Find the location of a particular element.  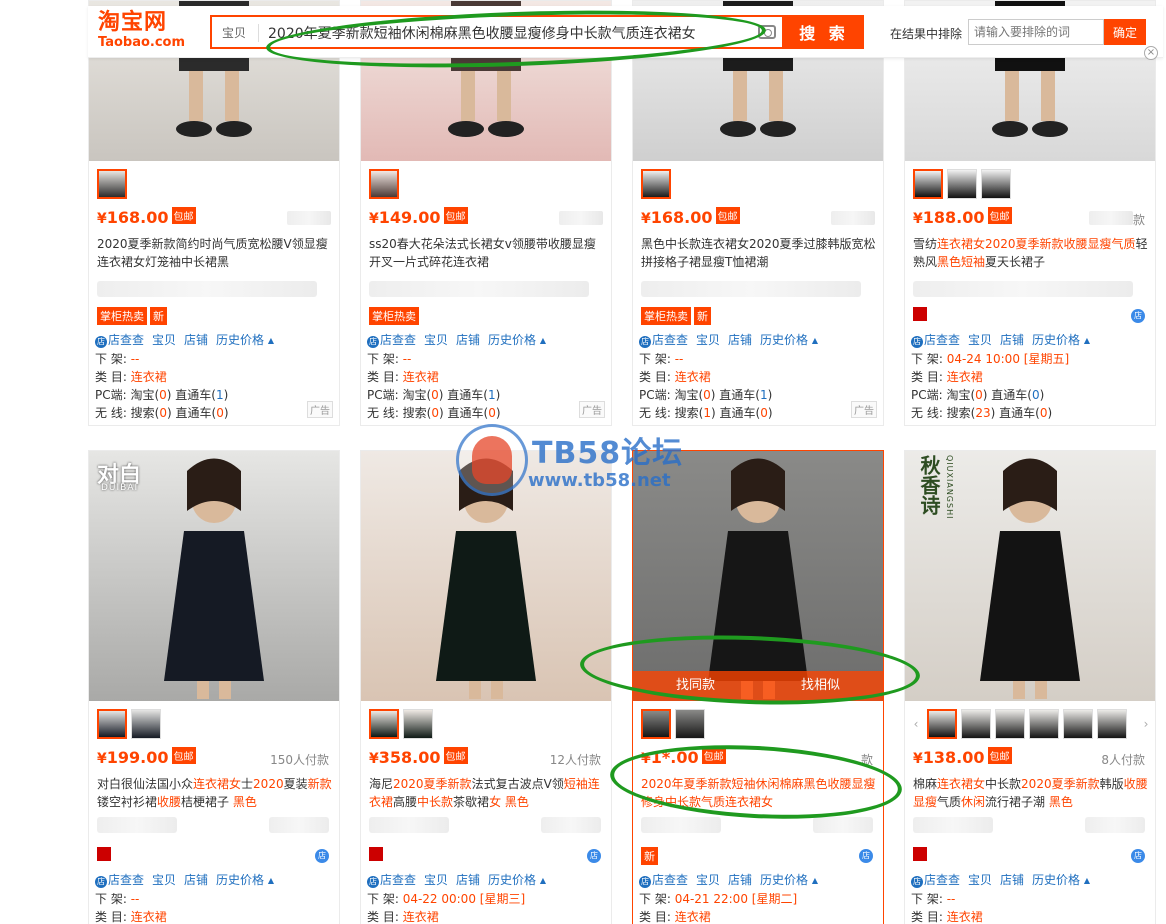

product-title: 2020年夏季新款短袖休闲棉麻黑色收腰显瘦修身中长款气质连衣裙女 is located at coordinates (759, 793).